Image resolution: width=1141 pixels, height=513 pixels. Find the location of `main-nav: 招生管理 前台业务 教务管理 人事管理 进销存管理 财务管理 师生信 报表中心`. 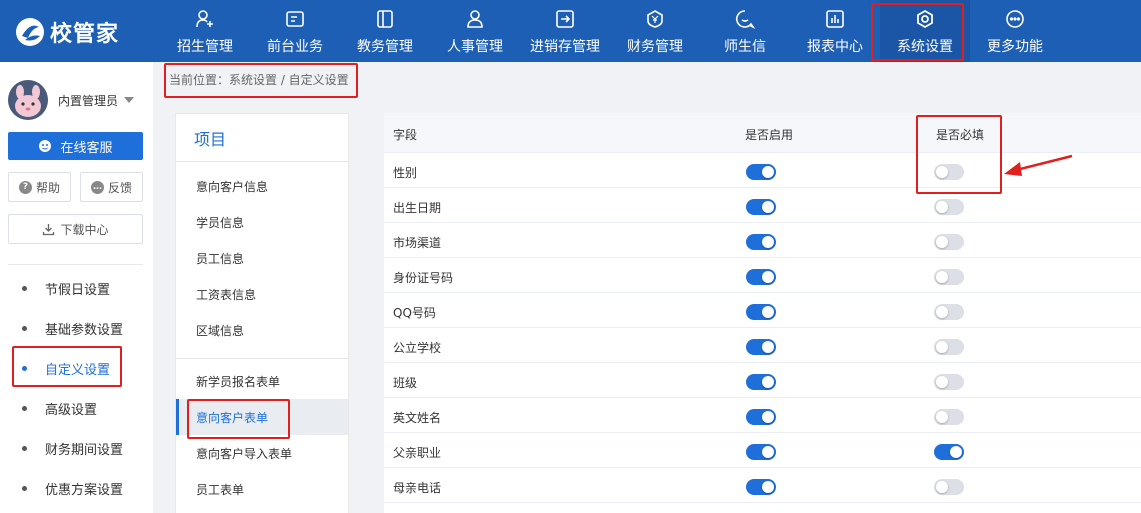

main-nav: 招生管理 前台业务 教务管理 人事管理 进销存管理 财务管理 师生信 报表中心 is located at coordinates (610, 31).